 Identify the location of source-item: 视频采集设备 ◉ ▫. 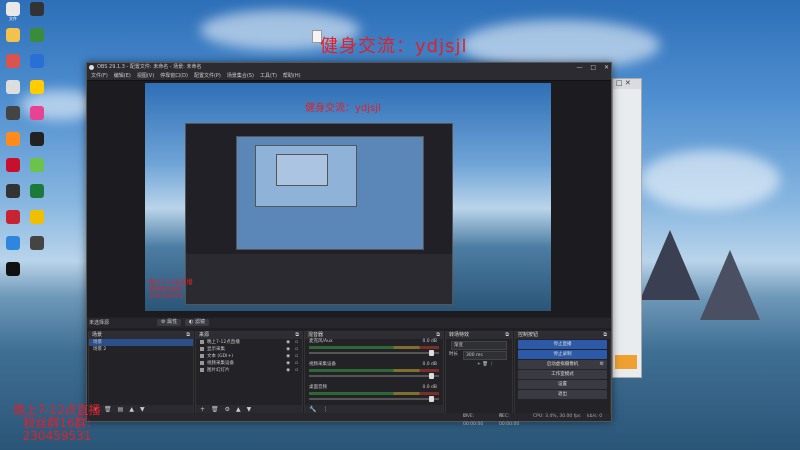
(249, 363).